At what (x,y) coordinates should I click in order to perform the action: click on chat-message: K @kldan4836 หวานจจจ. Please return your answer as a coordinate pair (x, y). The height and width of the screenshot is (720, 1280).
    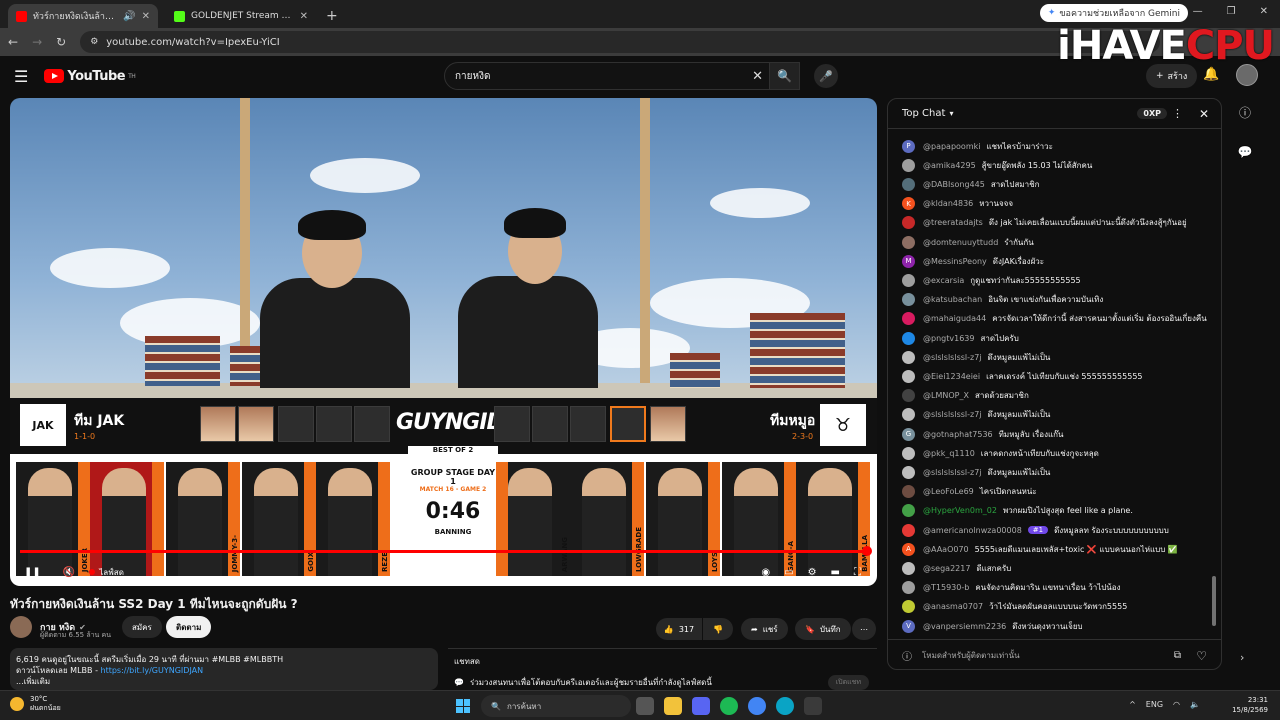
    Looking at the image, I should click on (957, 204).